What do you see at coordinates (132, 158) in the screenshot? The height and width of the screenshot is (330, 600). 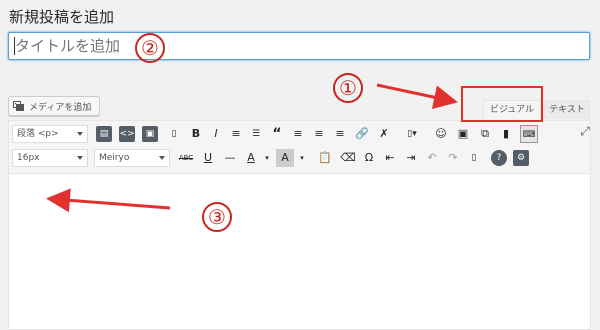 I see `font-select: Meiryo` at bounding box center [132, 158].